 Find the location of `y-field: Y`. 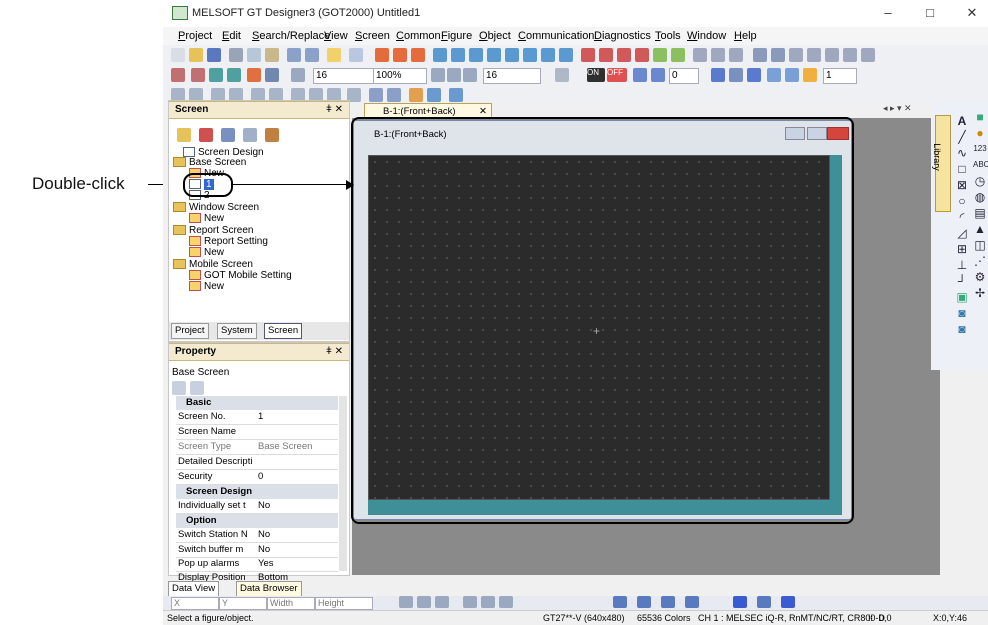

y-field: Y is located at coordinates (243, 603).